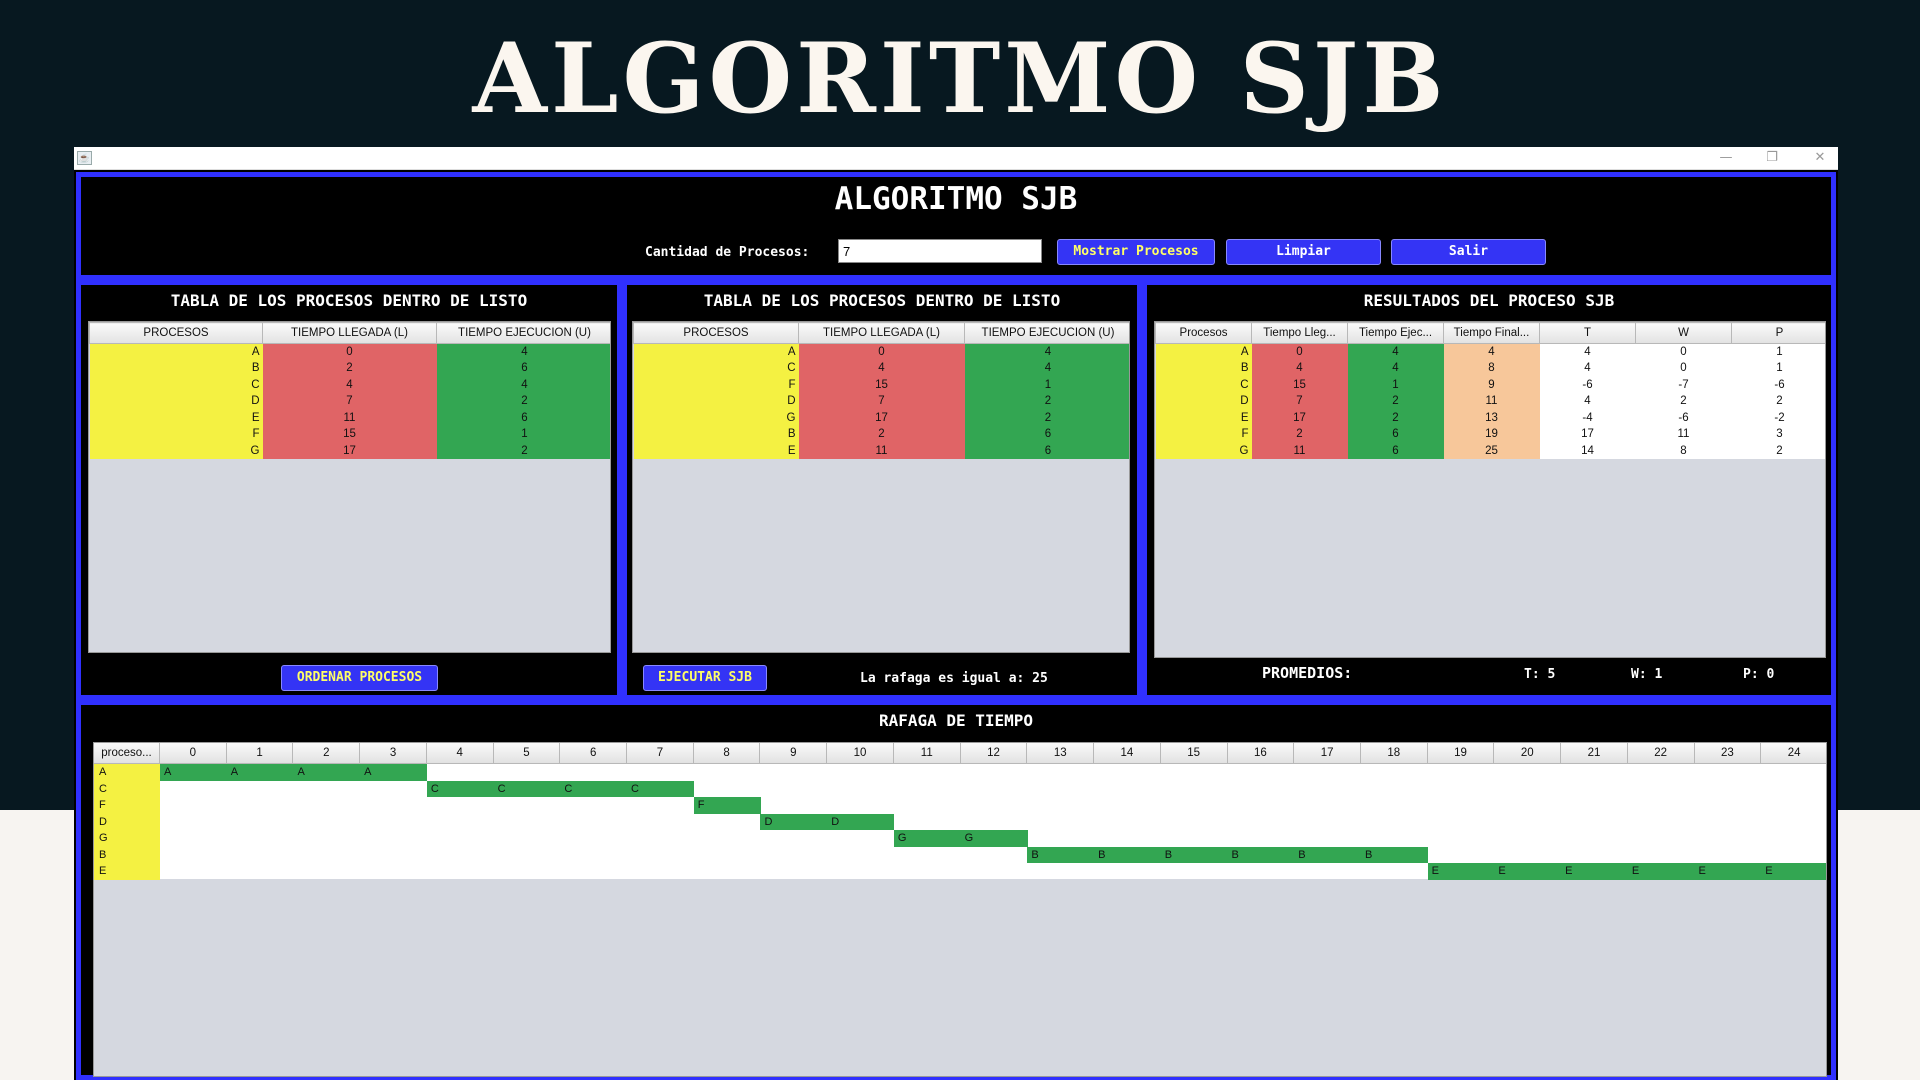 This screenshot has height=1080, width=1920. Describe the element at coordinates (1778, 417) in the screenshot. I see `table-cell: -2` at that location.